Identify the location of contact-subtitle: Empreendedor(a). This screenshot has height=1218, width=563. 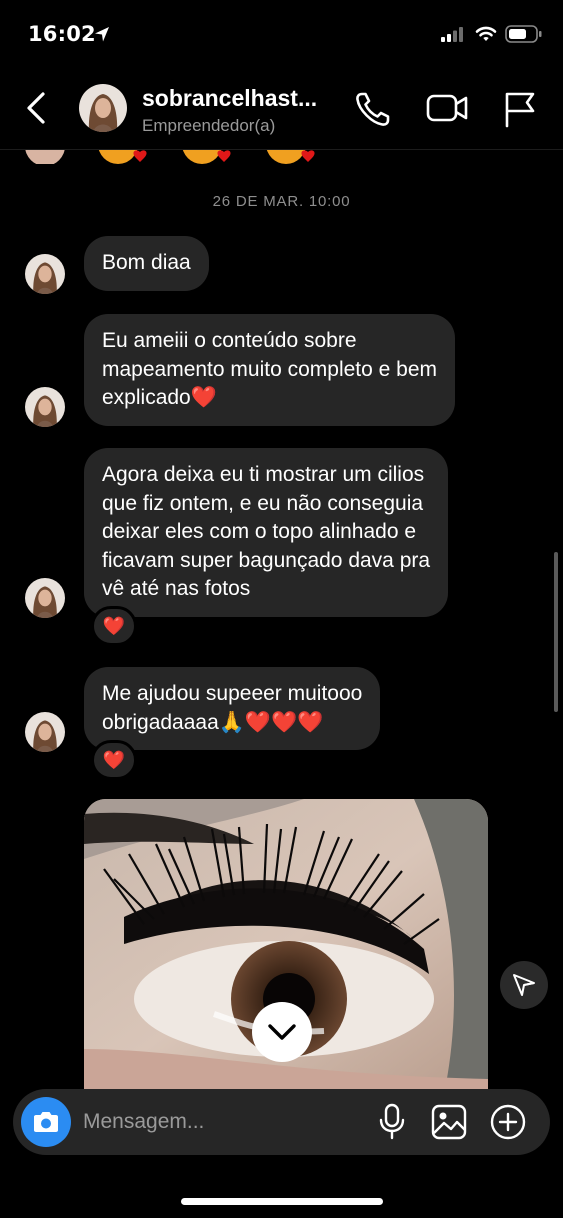
(209, 125).